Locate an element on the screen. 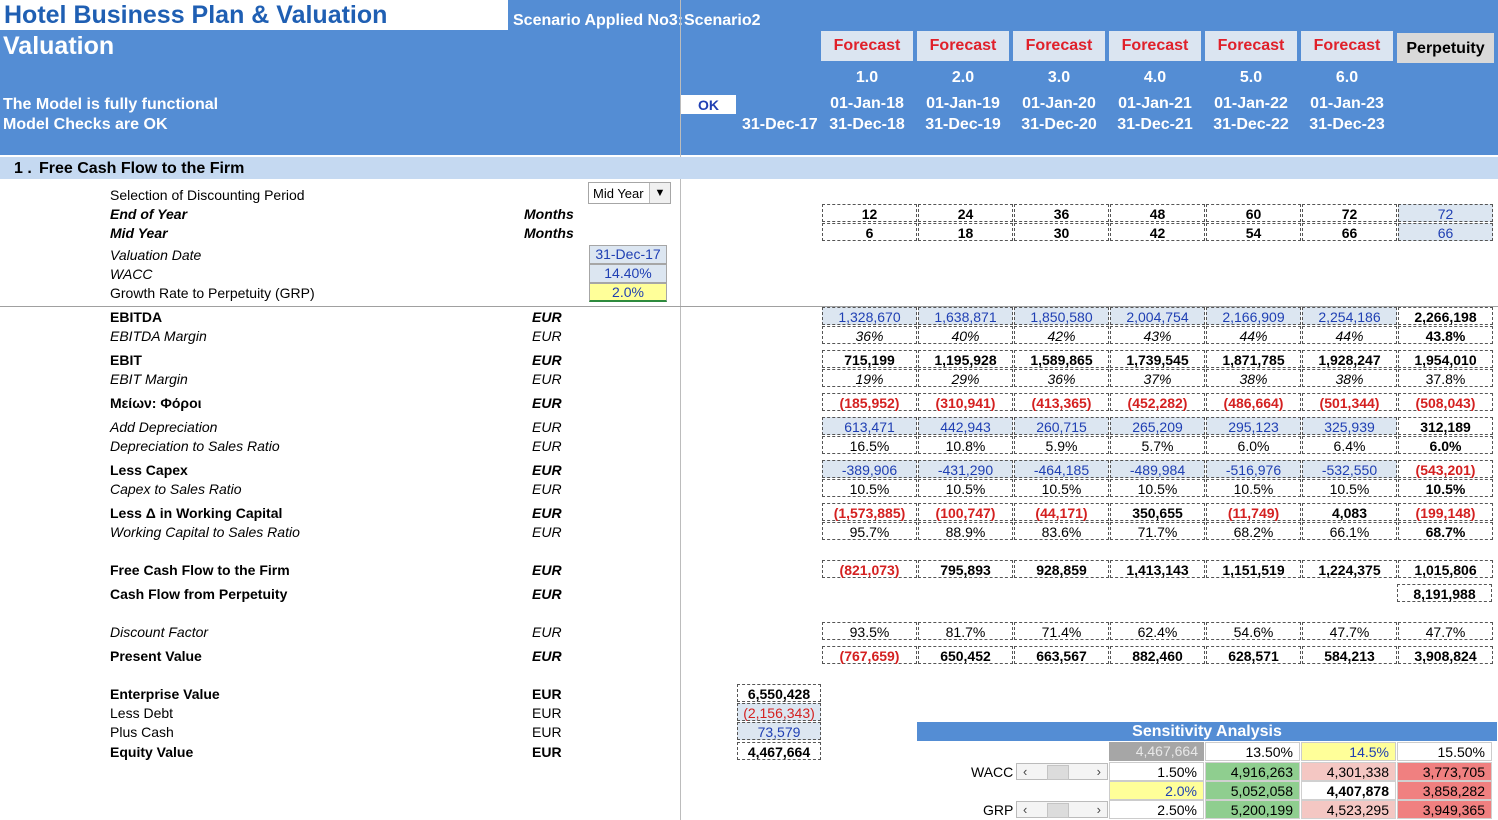 This screenshot has width=1498, height=820. pv-cell: 584,213 is located at coordinates (1349, 655).